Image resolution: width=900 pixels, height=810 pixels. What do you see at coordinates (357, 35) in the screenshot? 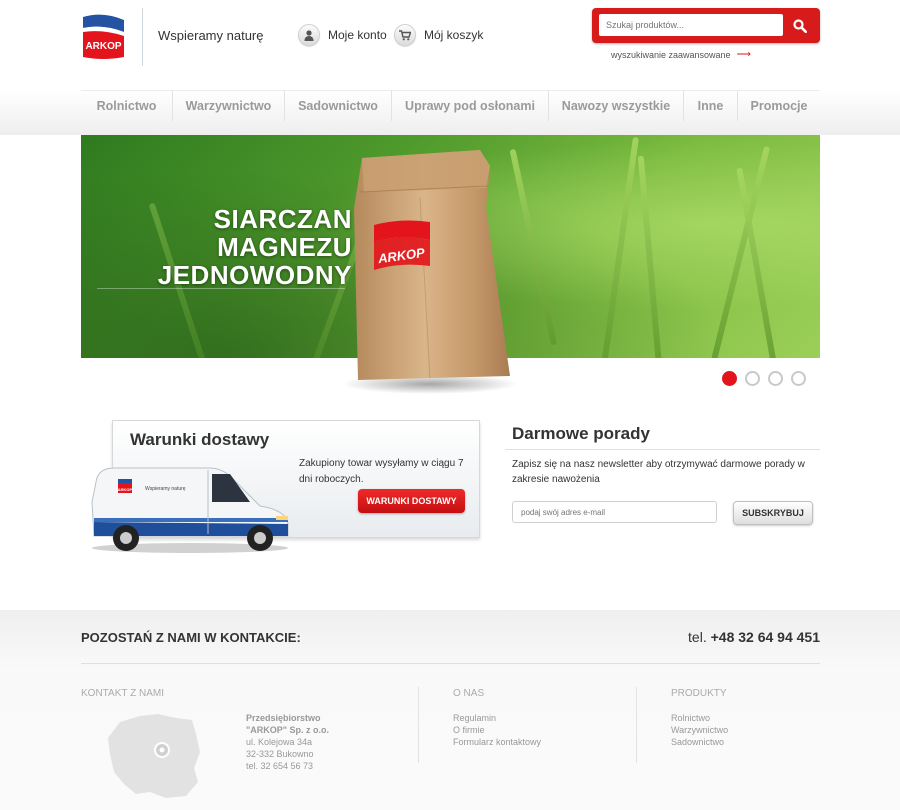
I see `my-account-label: Moje konto` at bounding box center [357, 35].